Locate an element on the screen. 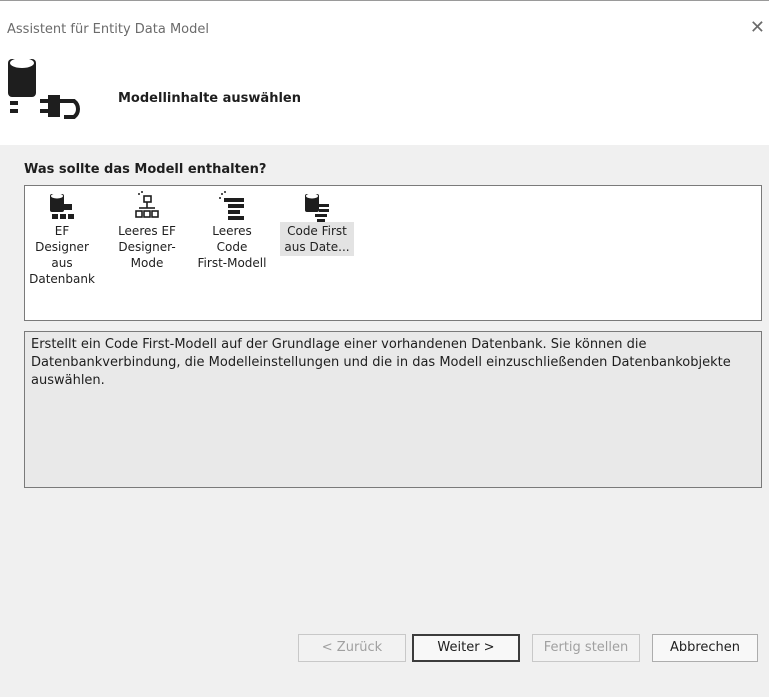 Image resolution: width=769 pixels, height=697 pixels. window-title: Assistent für Entity Data Model is located at coordinates (108, 29).